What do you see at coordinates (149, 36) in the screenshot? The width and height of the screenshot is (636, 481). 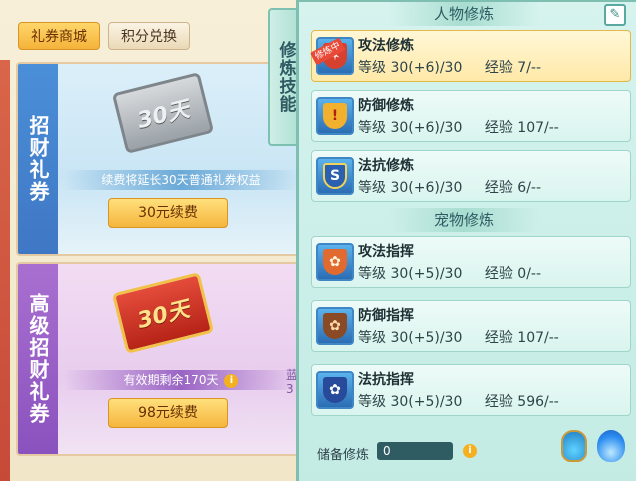 I see `tab-points-exchange: 积分兑换` at bounding box center [149, 36].